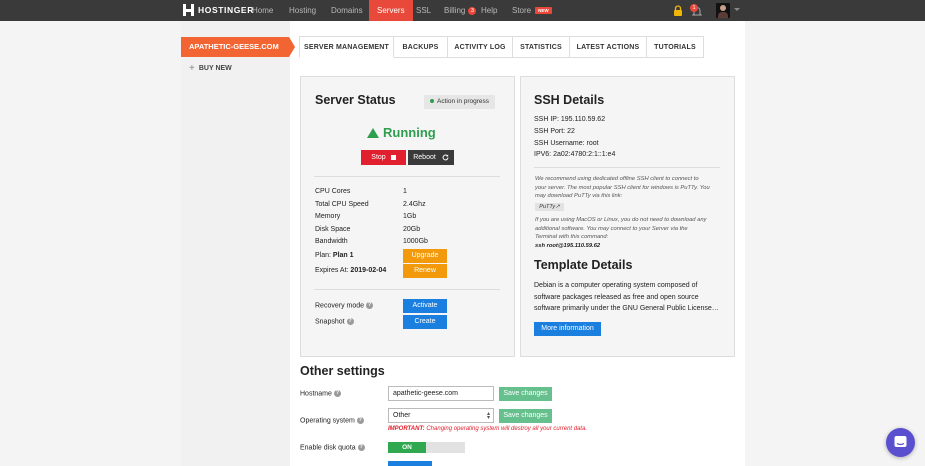  I want to click on ssh-details-title: SSH Details, so click(569, 100).